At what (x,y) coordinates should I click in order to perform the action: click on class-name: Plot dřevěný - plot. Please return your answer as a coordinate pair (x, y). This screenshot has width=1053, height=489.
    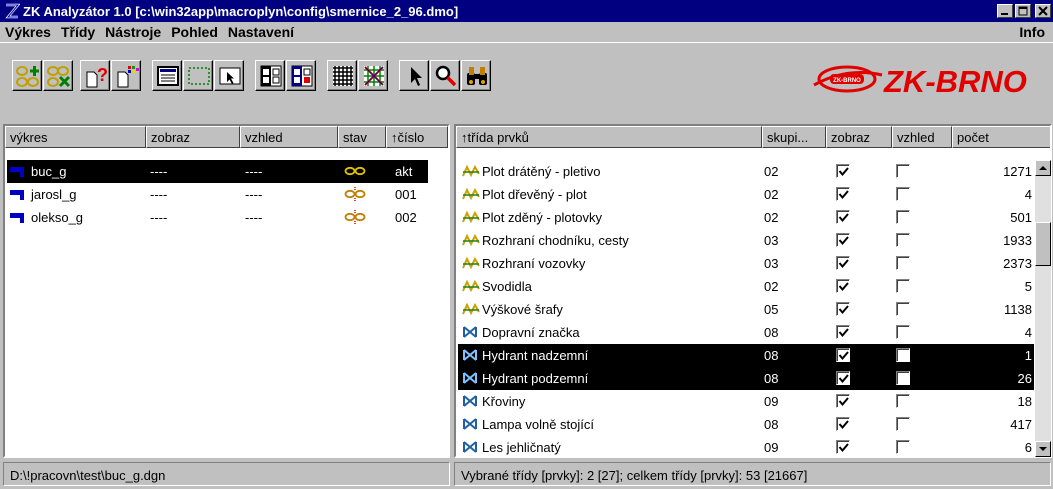
    Looking at the image, I should click on (534, 194).